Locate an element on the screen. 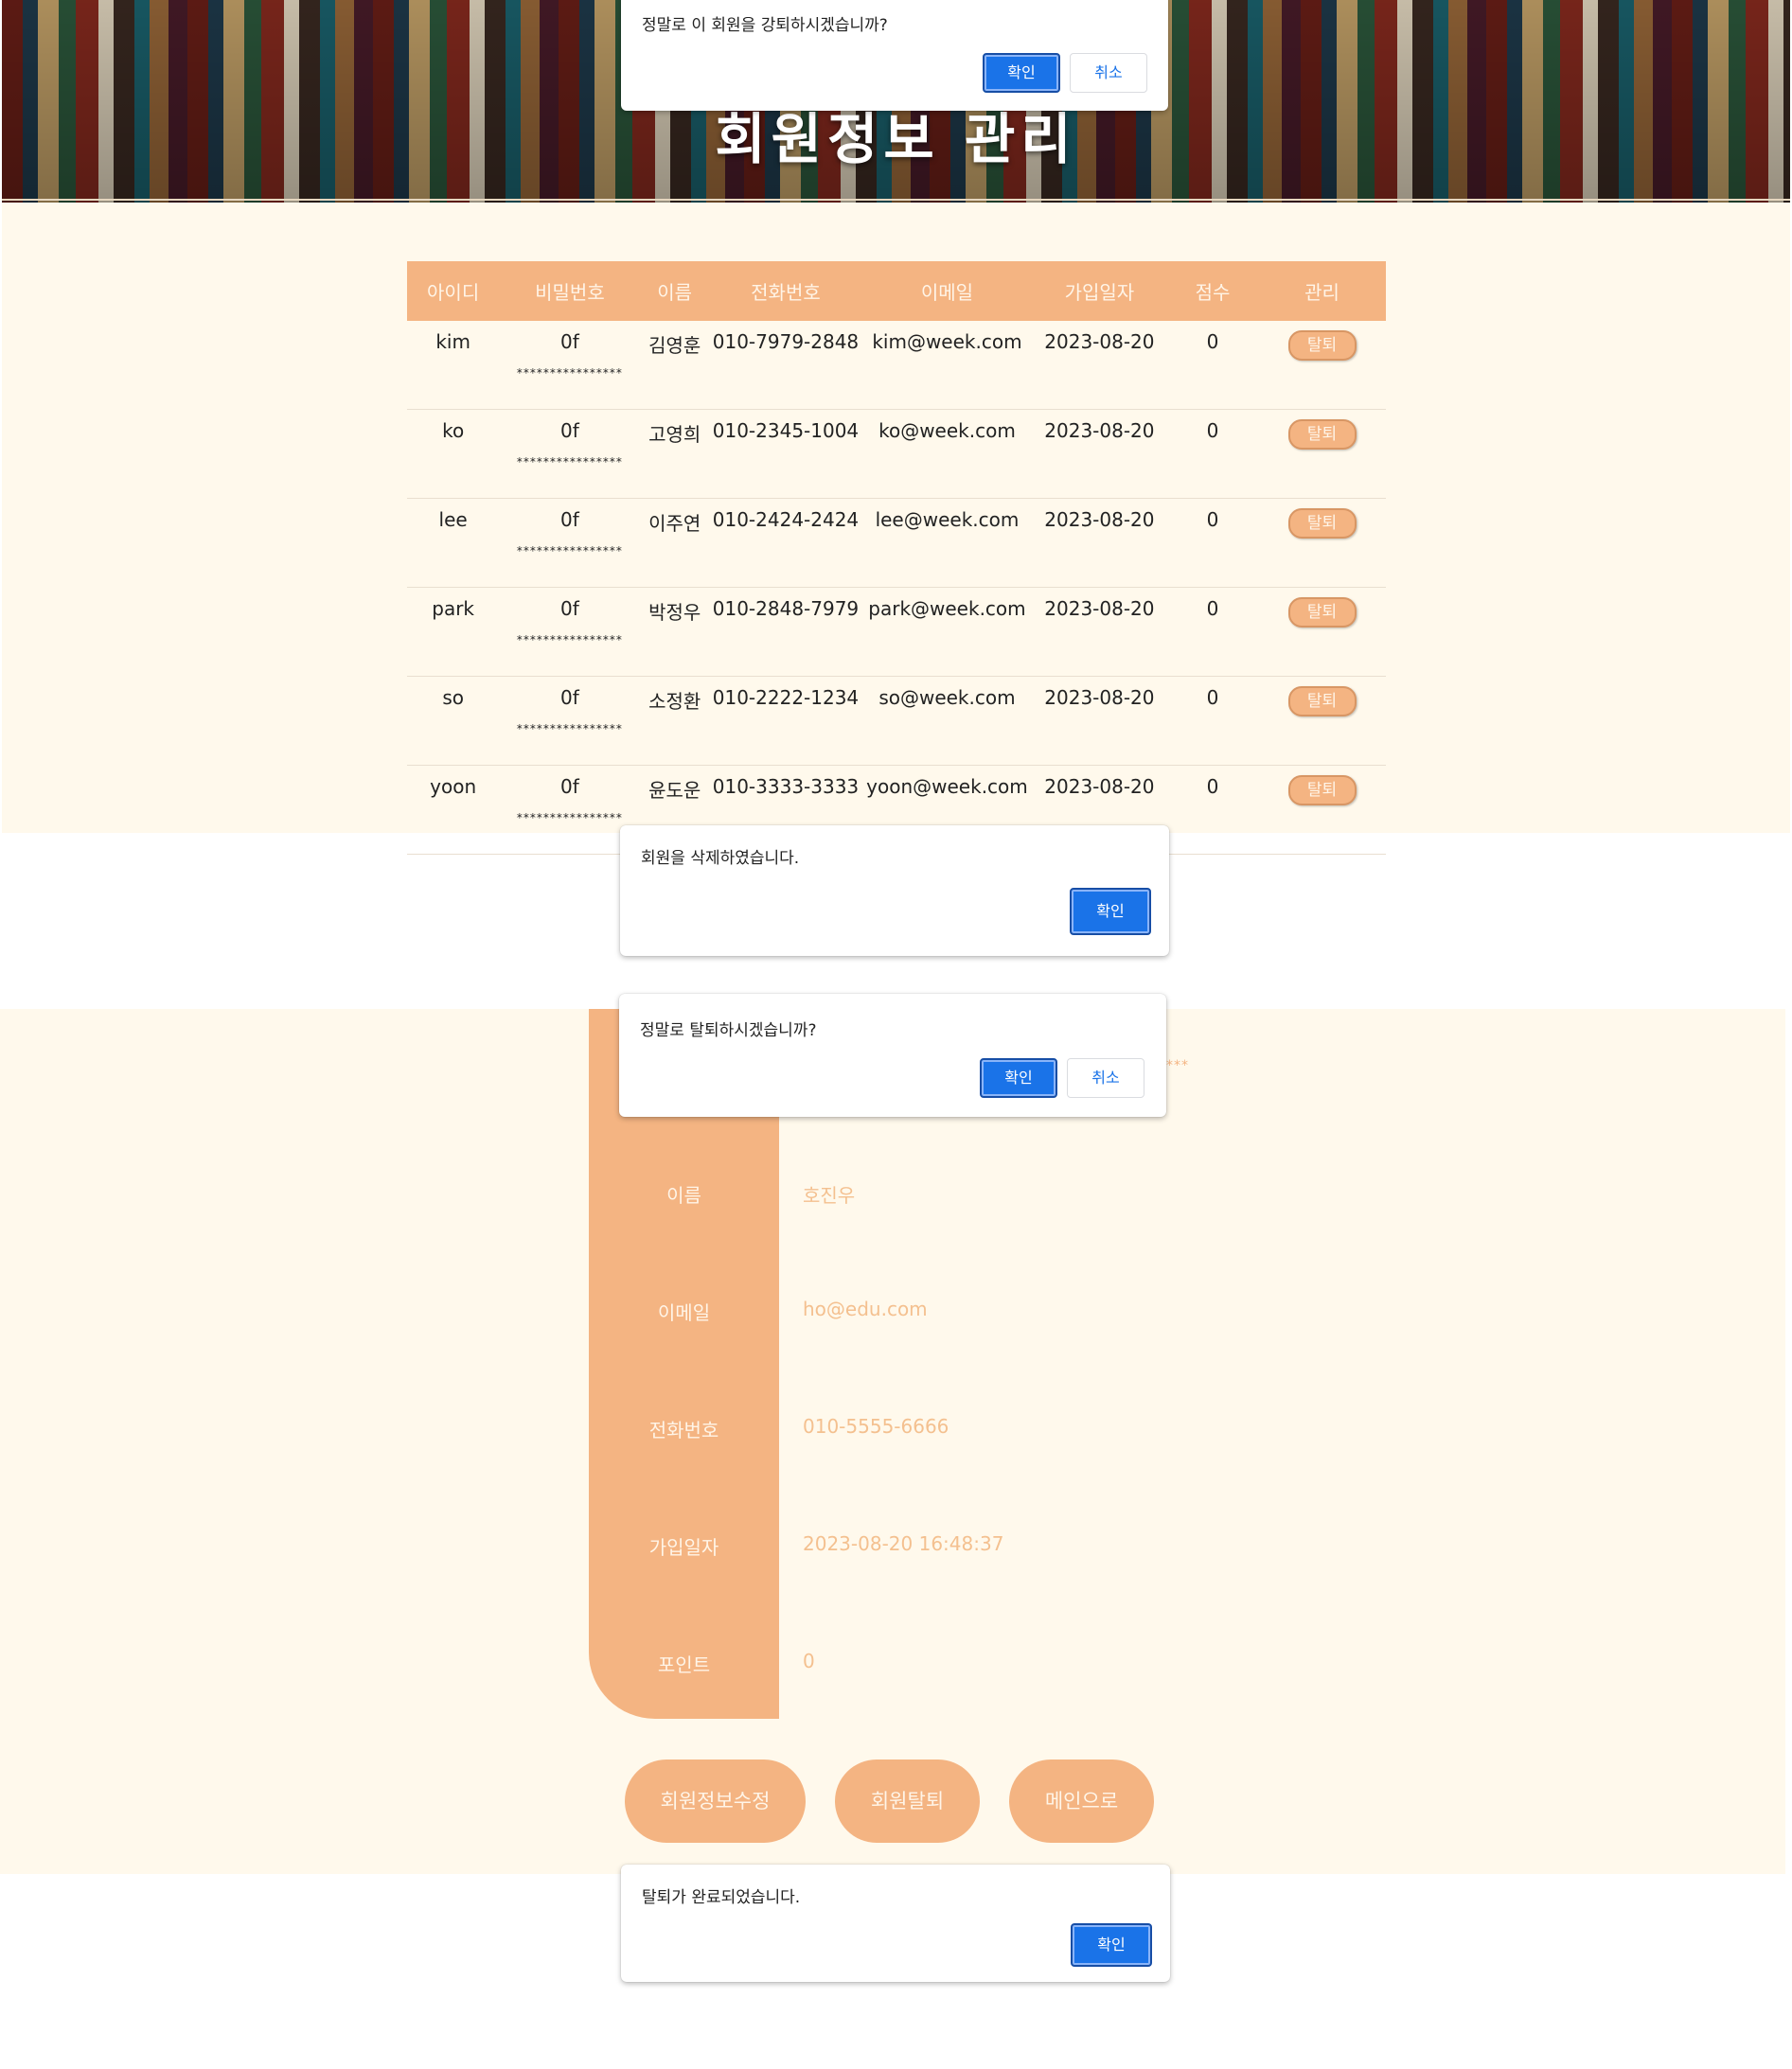  cell-phone: 010-2345-1004 is located at coordinates (786, 454).